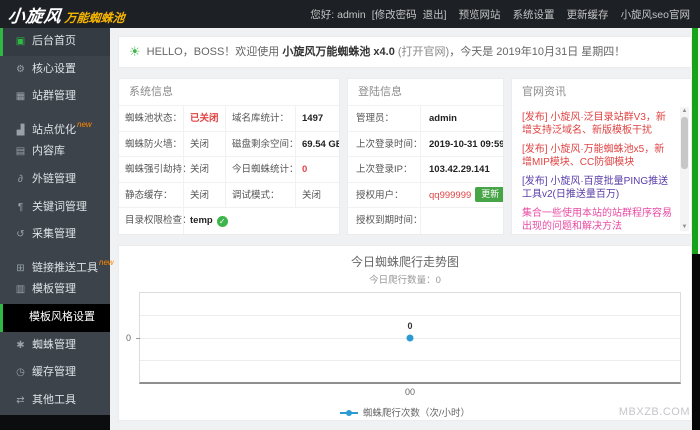 This screenshot has width=700, height=430. I want to click on news-scrollbar: ▲ ▼, so click(684, 169).